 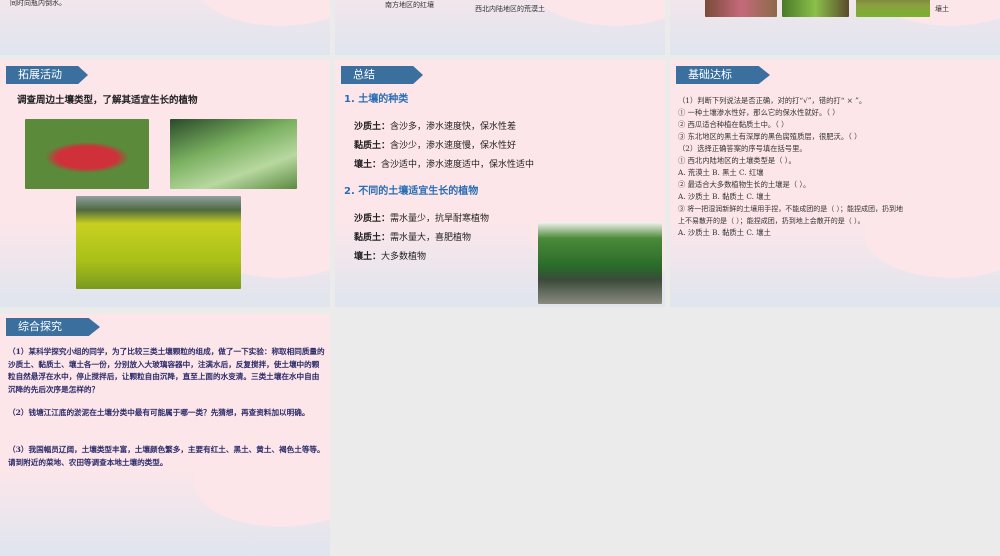 What do you see at coordinates (771, 221) in the screenshot?
I see `question-line: 上不易散开的是（ ）；能捏成团，扔到地上会散开的是（ ）。` at bounding box center [771, 221].